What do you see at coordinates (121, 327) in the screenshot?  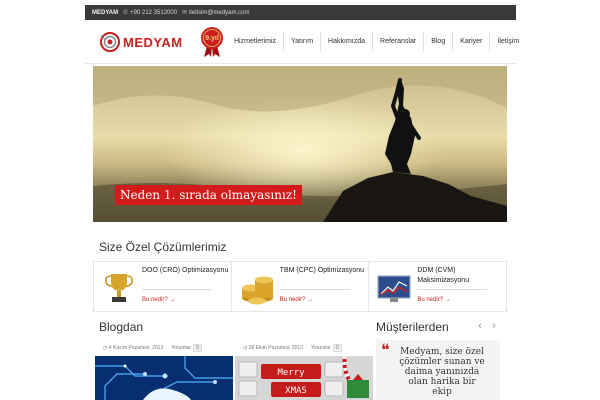 I see `blog-title: Blogdan` at bounding box center [121, 327].